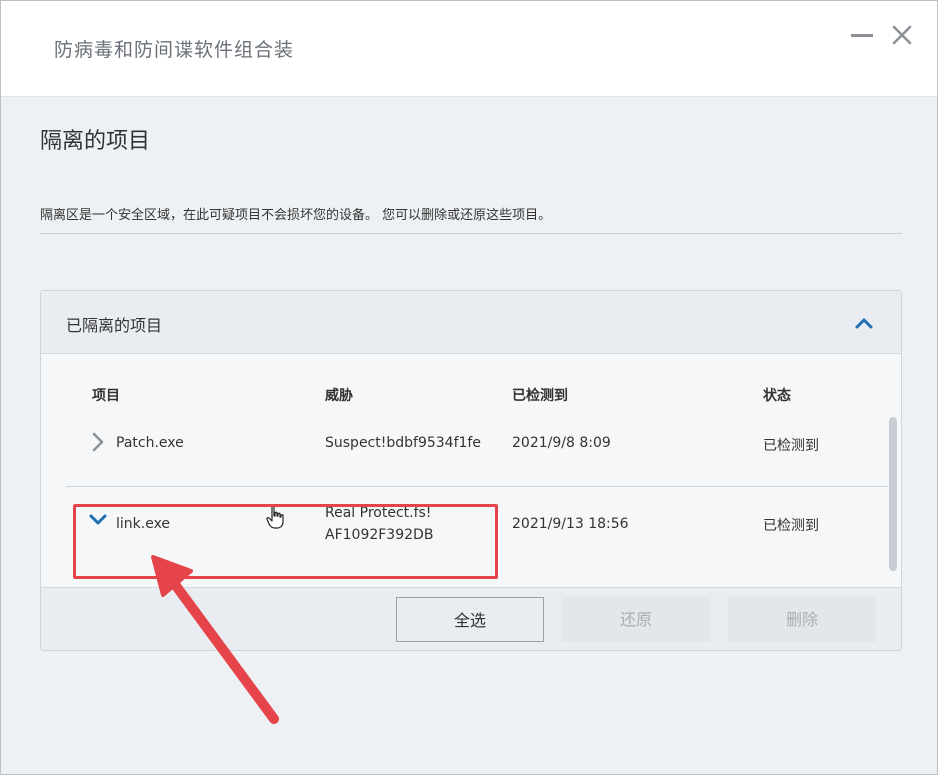 The image size is (938, 775). What do you see at coordinates (215, 639) in the screenshot?
I see `annotation-arrow-icon` at bounding box center [215, 639].